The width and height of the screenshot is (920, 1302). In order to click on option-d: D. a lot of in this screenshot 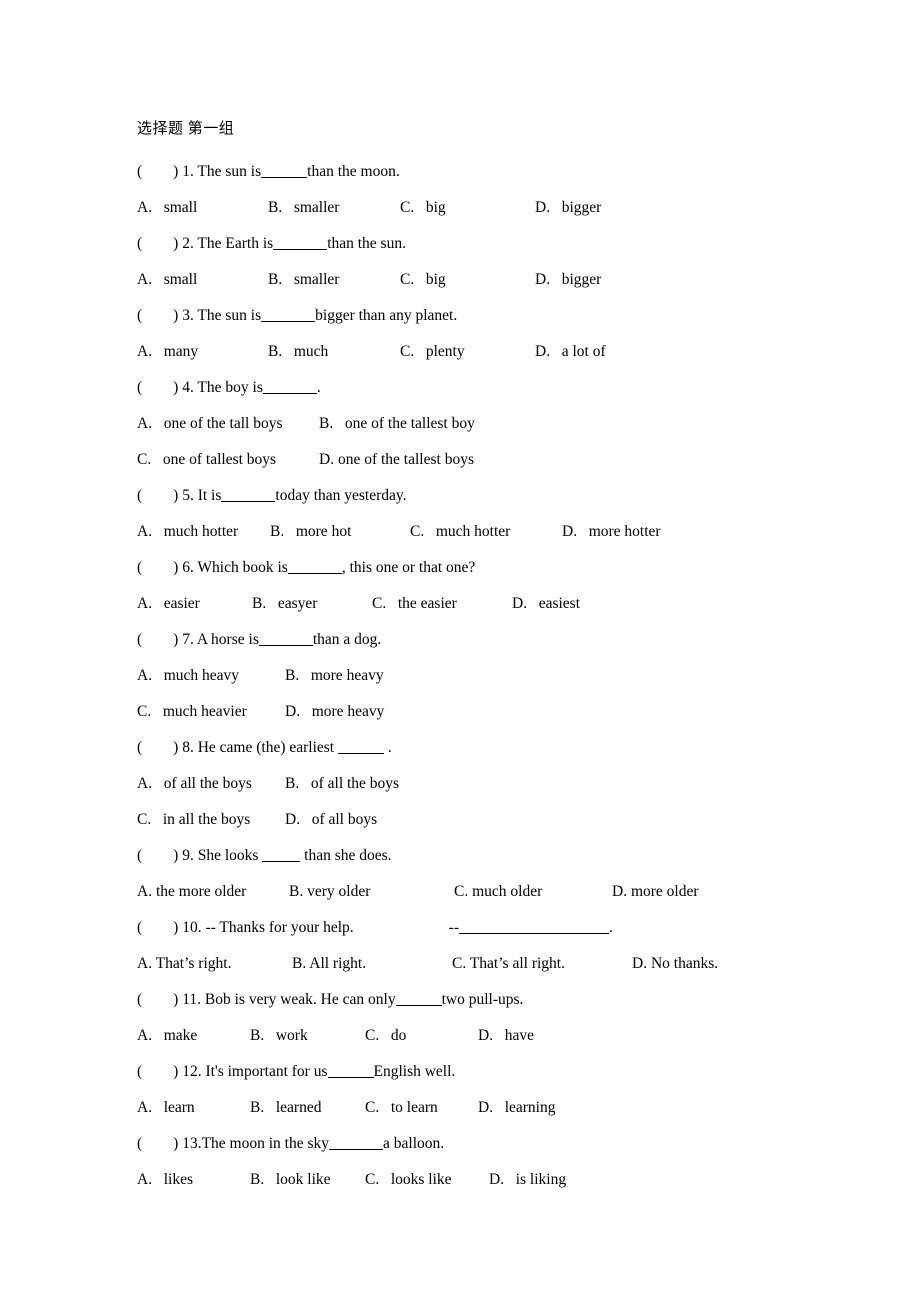, I will do `click(570, 352)`.